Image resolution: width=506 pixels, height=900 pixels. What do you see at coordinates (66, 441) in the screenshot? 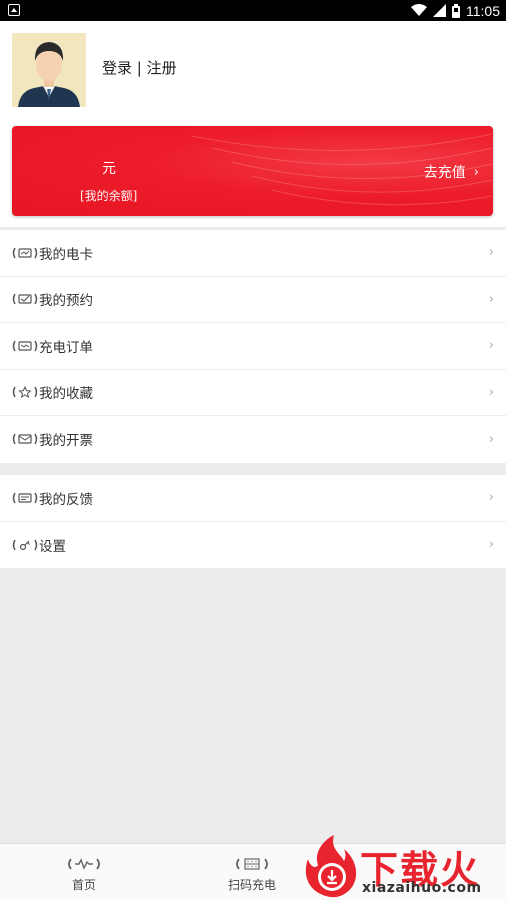
I see `menu-item-label: 我的开票` at bounding box center [66, 441].